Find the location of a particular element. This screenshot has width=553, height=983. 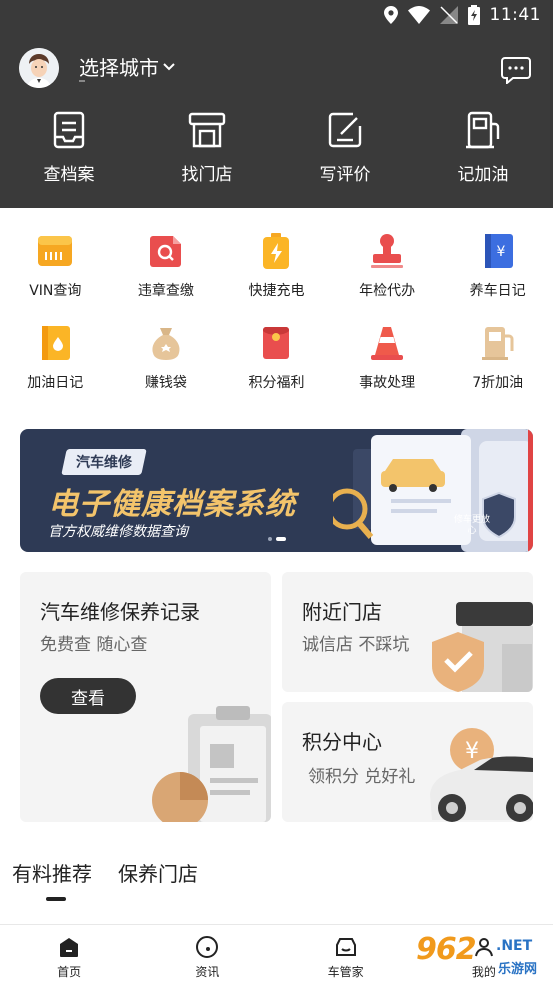

view-button: 查看 is located at coordinates (88, 696).